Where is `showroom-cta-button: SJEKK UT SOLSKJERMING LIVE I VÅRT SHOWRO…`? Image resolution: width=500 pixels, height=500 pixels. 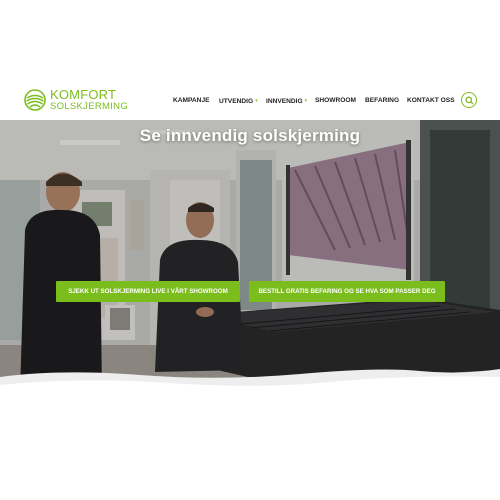
showroom-cta-button: SJEKK UT SOLSKJERMING LIVE I VÅRT SHOWRO… is located at coordinates (148, 291).